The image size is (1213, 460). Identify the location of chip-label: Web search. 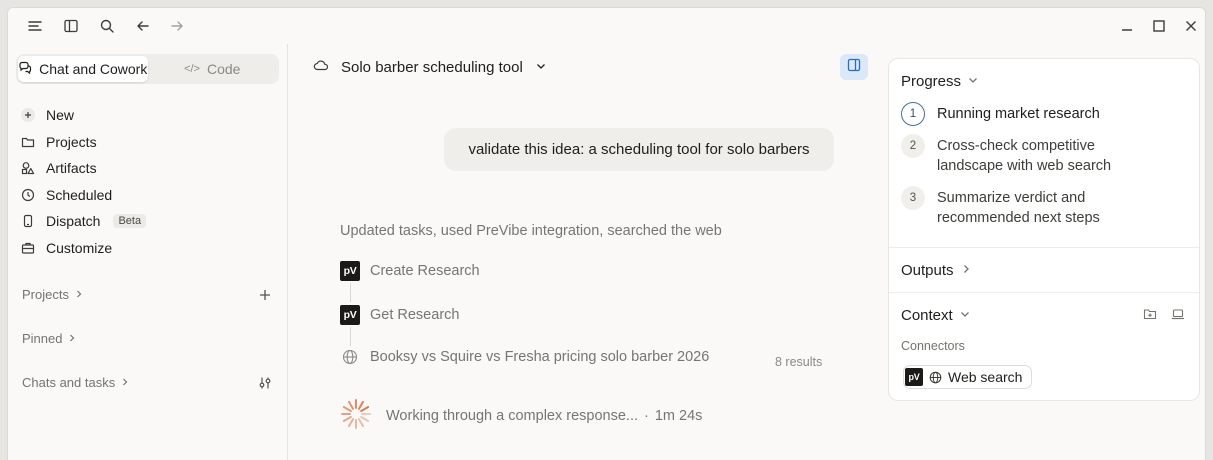
(985, 377).